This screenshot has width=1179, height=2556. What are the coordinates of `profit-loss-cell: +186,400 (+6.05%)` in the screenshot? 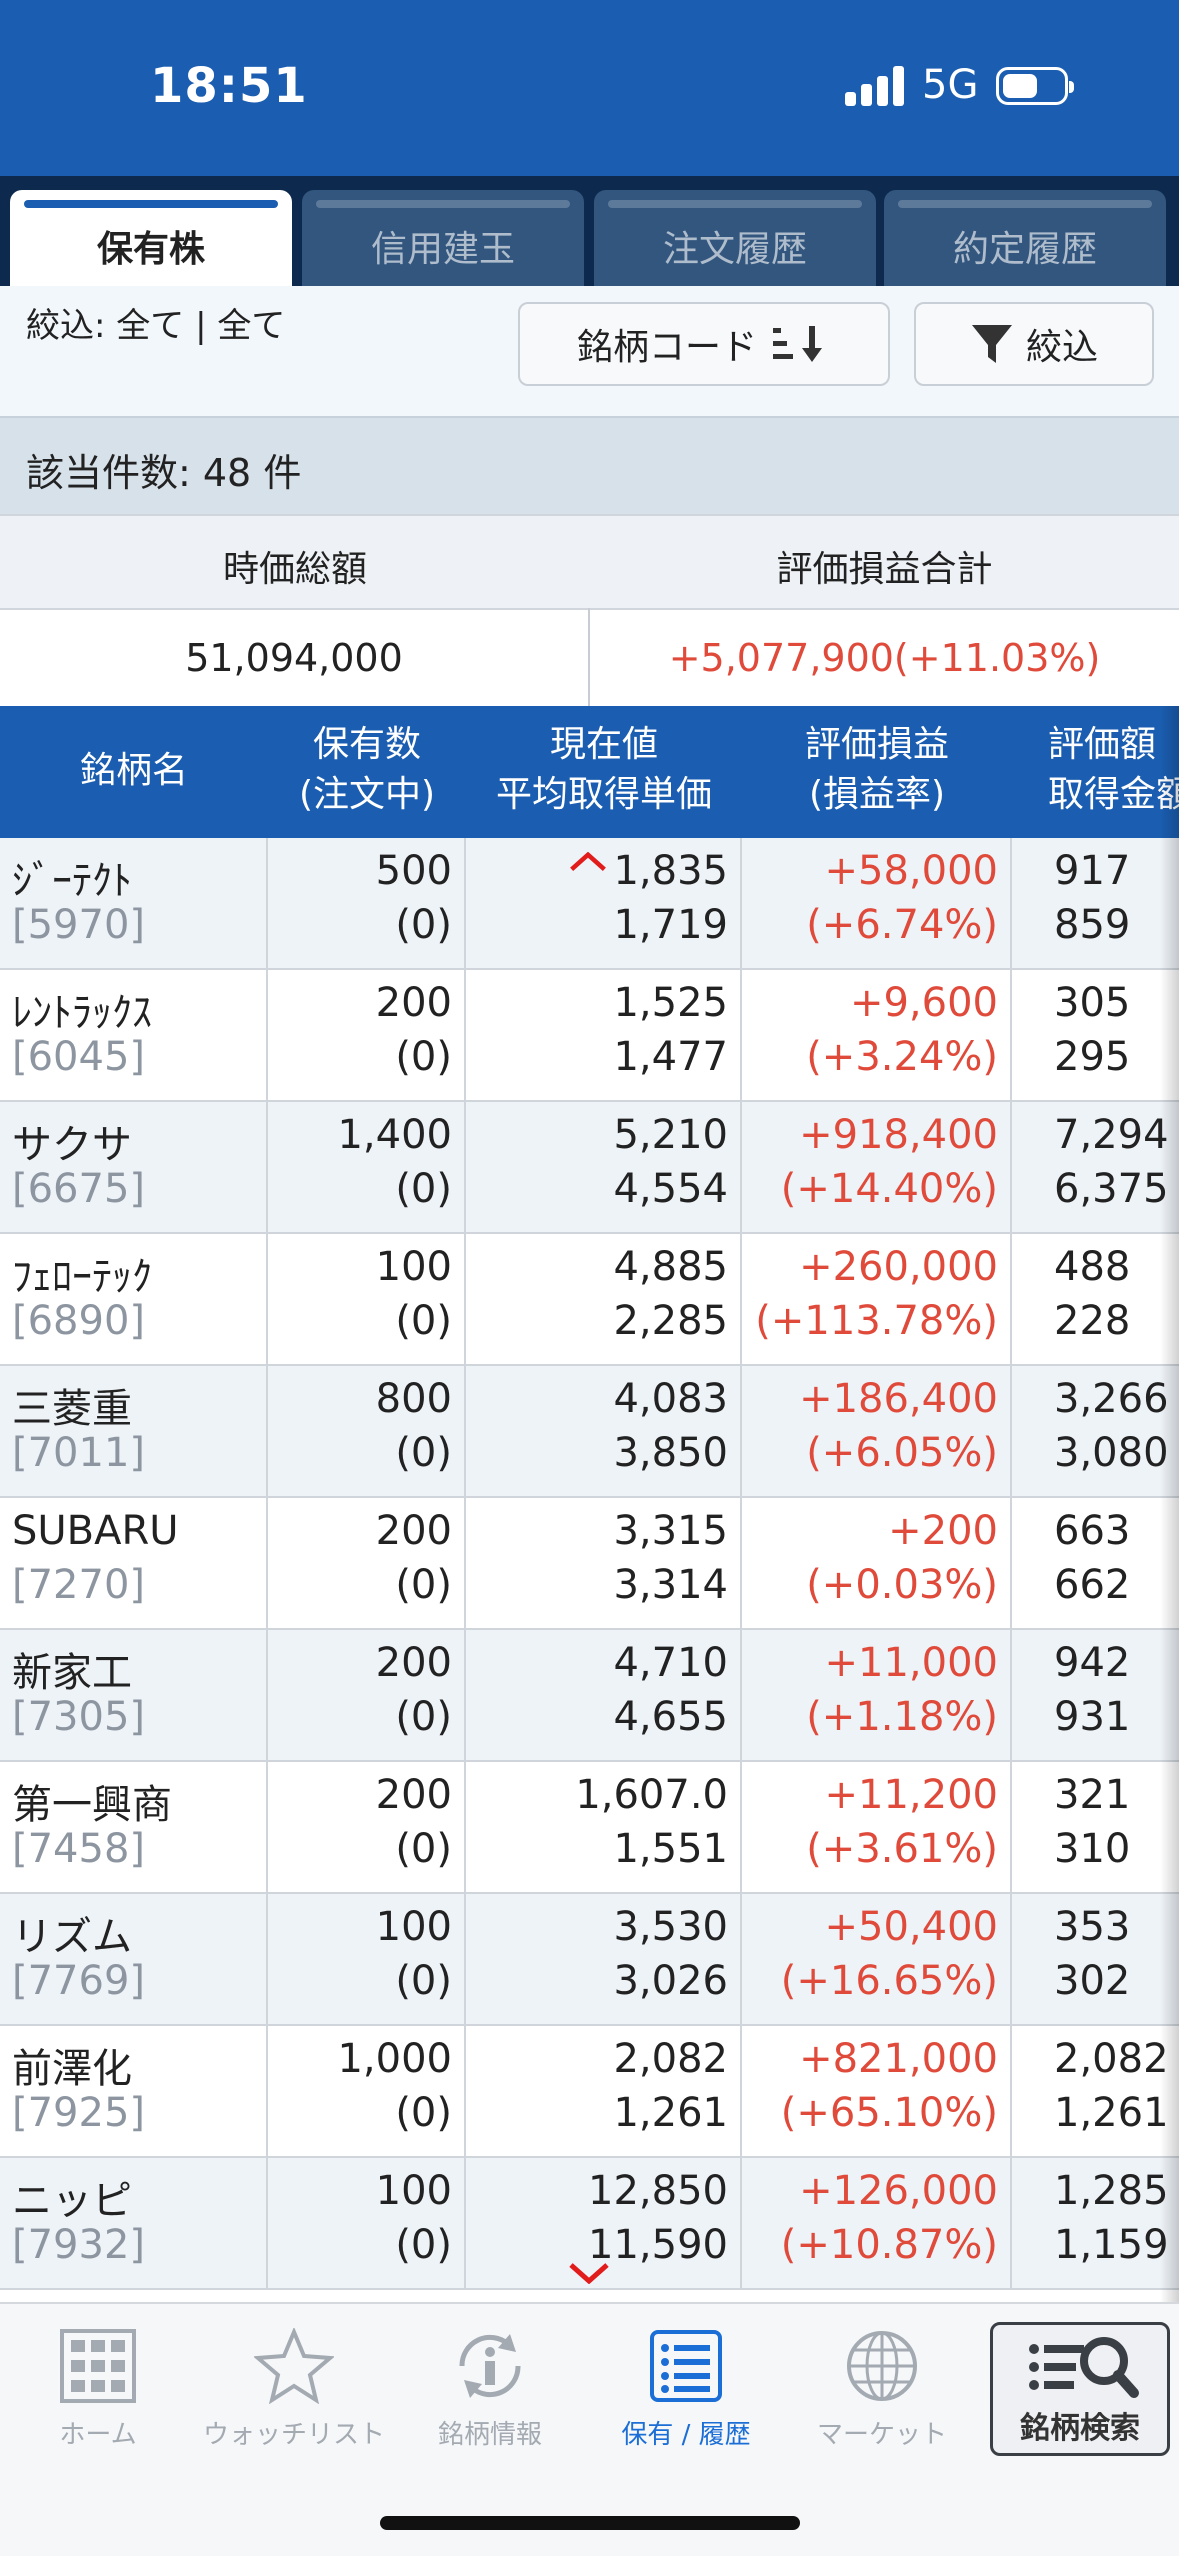 It's located at (877, 1432).